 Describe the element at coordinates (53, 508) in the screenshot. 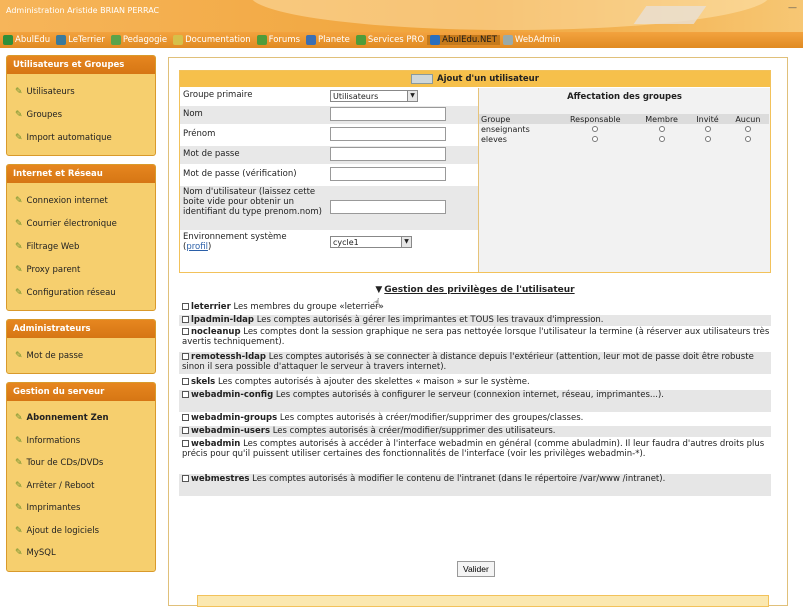

I see `sidebar-item-label: Imprimantes` at that location.